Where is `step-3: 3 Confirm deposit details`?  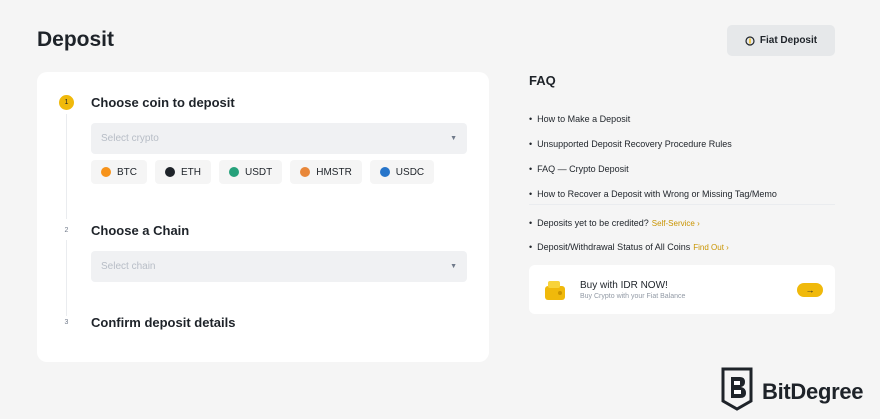 step-3: 3 Confirm deposit details is located at coordinates (147, 322).